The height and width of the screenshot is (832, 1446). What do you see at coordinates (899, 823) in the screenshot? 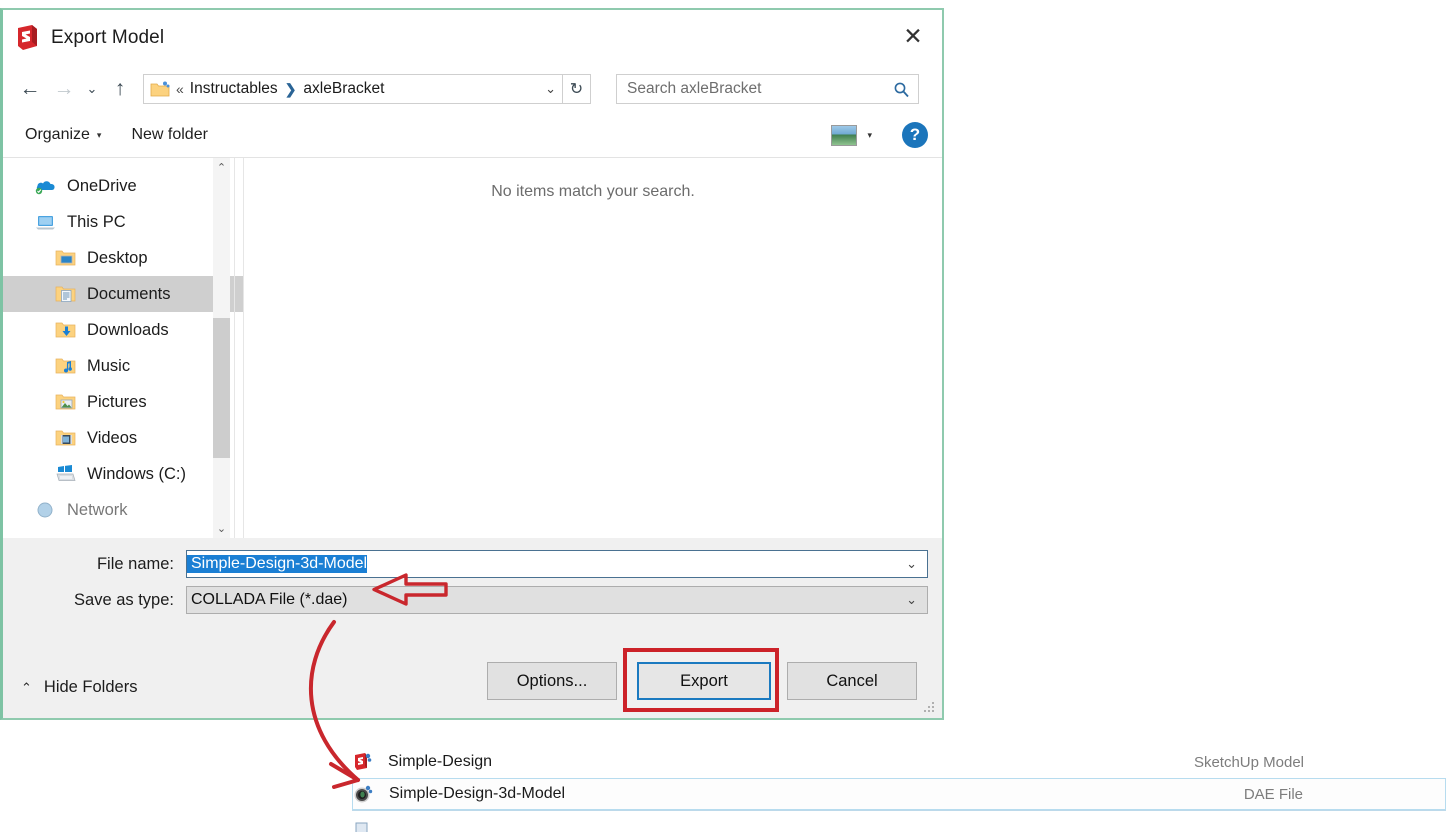
I see `list-item-partial` at bounding box center [899, 823].